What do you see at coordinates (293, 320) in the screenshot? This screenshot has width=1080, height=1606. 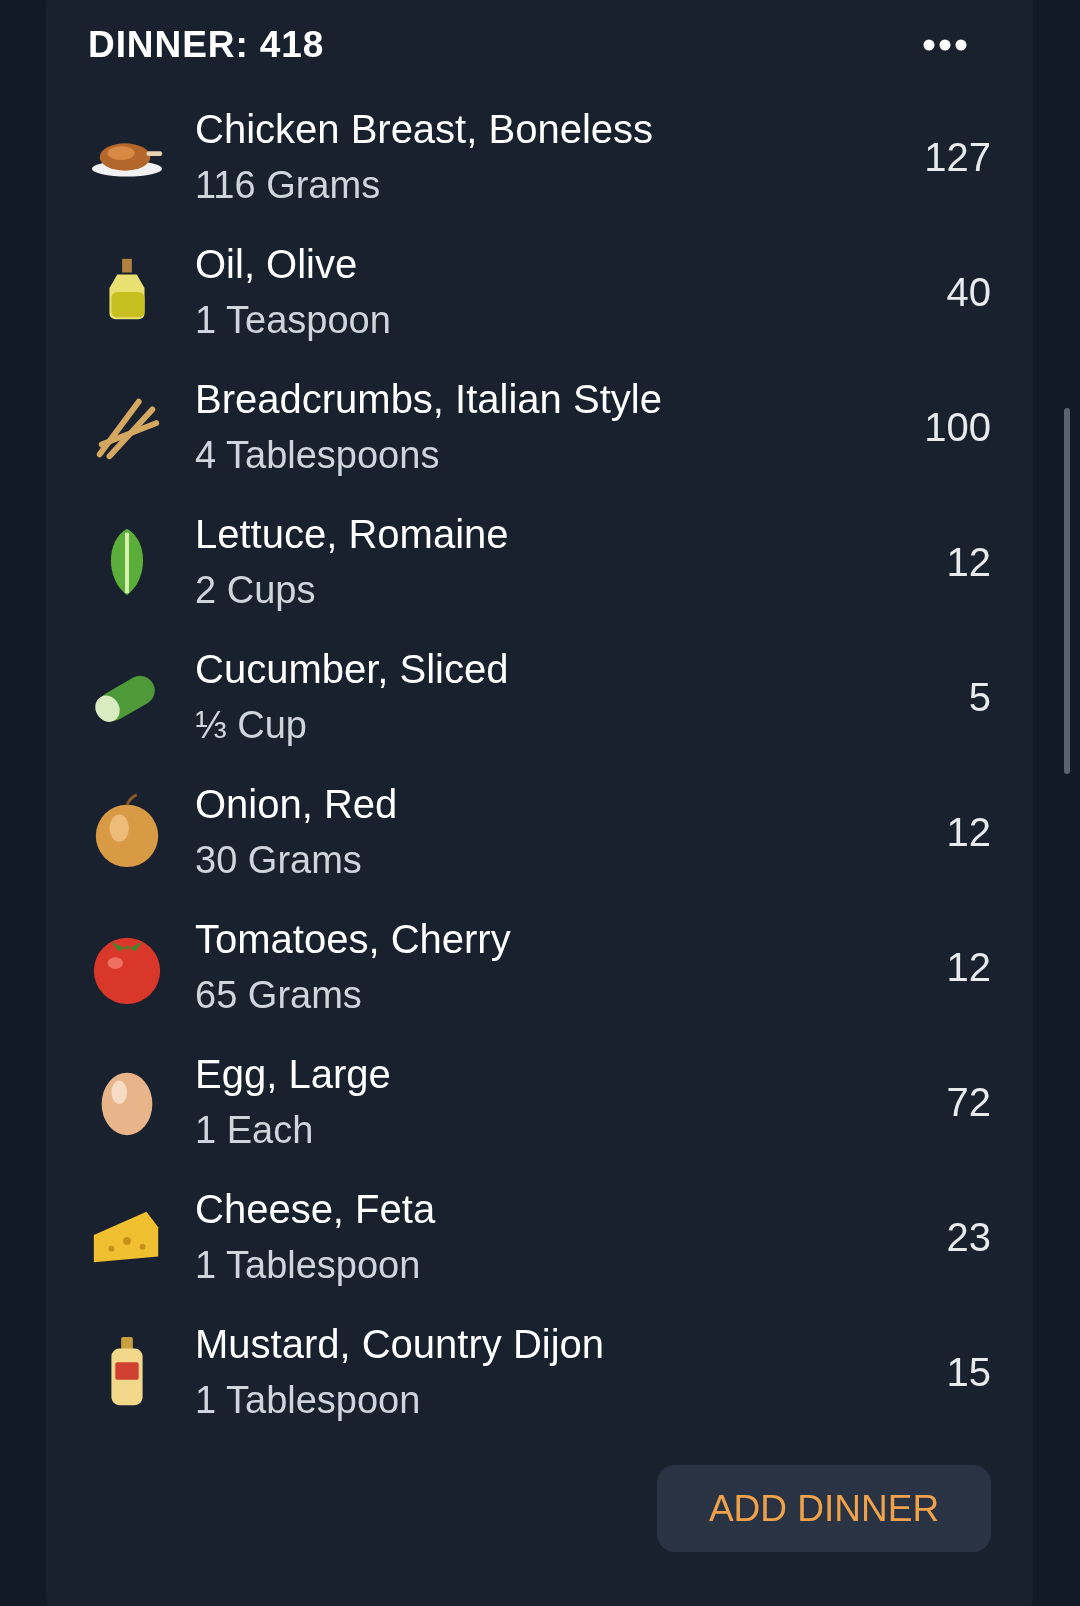 I see `food-amount: 1 Teaspoon` at bounding box center [293, 320].